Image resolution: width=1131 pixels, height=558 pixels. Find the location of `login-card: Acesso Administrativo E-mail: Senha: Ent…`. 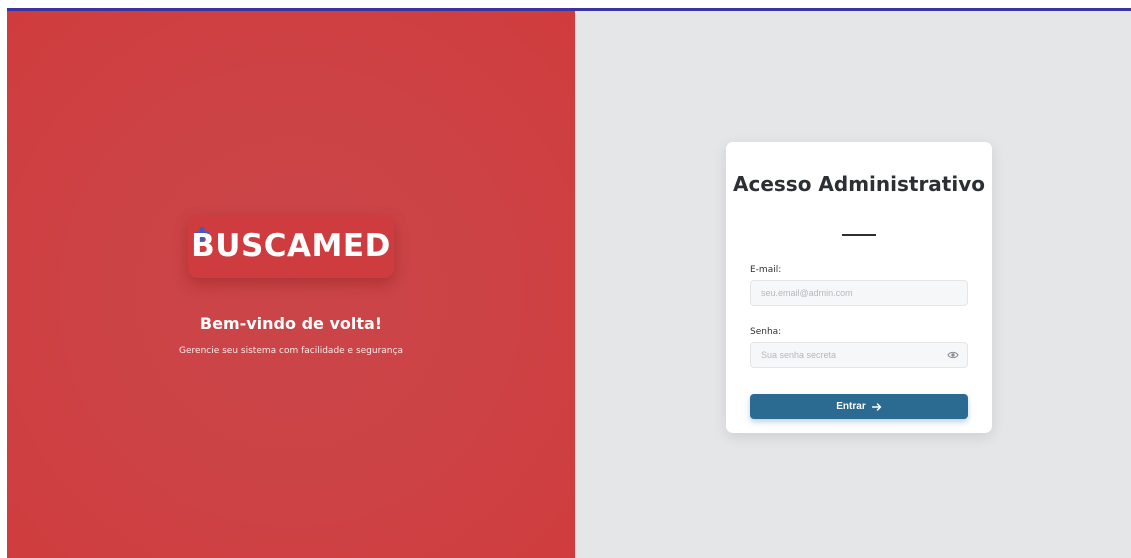

login-card: Acesso Administrativo E-mail: Senha: Ent… is located at coordinates (859, 287).